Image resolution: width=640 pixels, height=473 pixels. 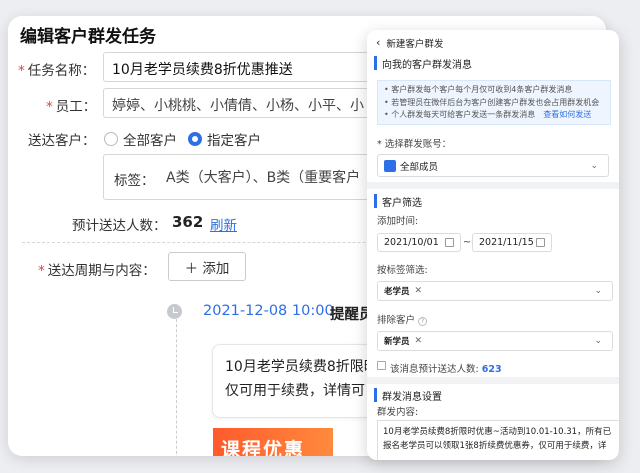 I want to click on notice-line: • 客户群发每个客户每个月仅可收到4条客户群发消息, so click(x=478, y=89).